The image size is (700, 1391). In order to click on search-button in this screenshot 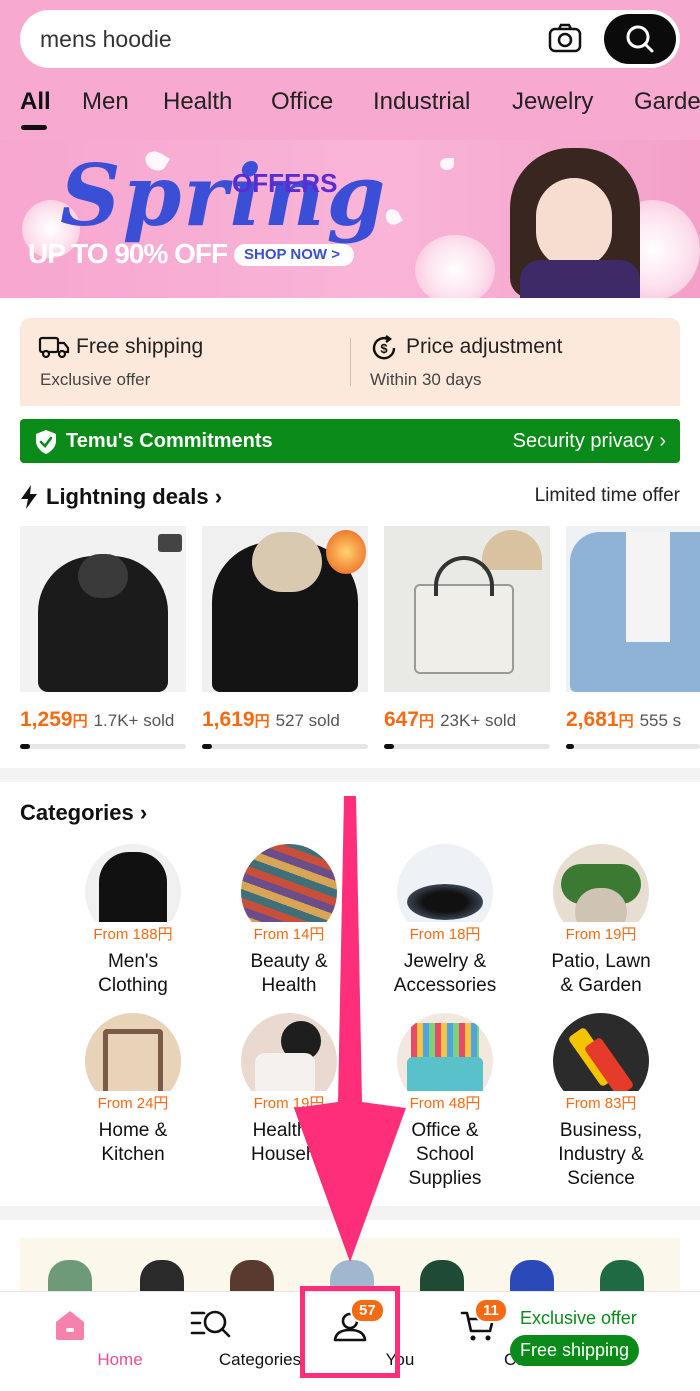, I will do `click(640, 39)`.